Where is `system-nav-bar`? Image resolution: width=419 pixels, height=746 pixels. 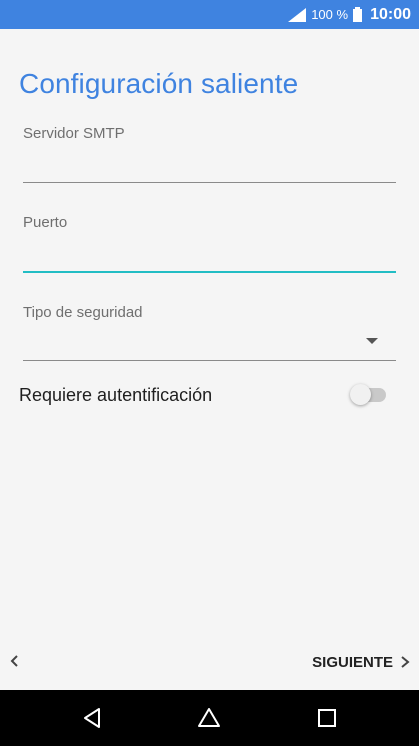 system-nav-bar is located at coordinates (209, 718).